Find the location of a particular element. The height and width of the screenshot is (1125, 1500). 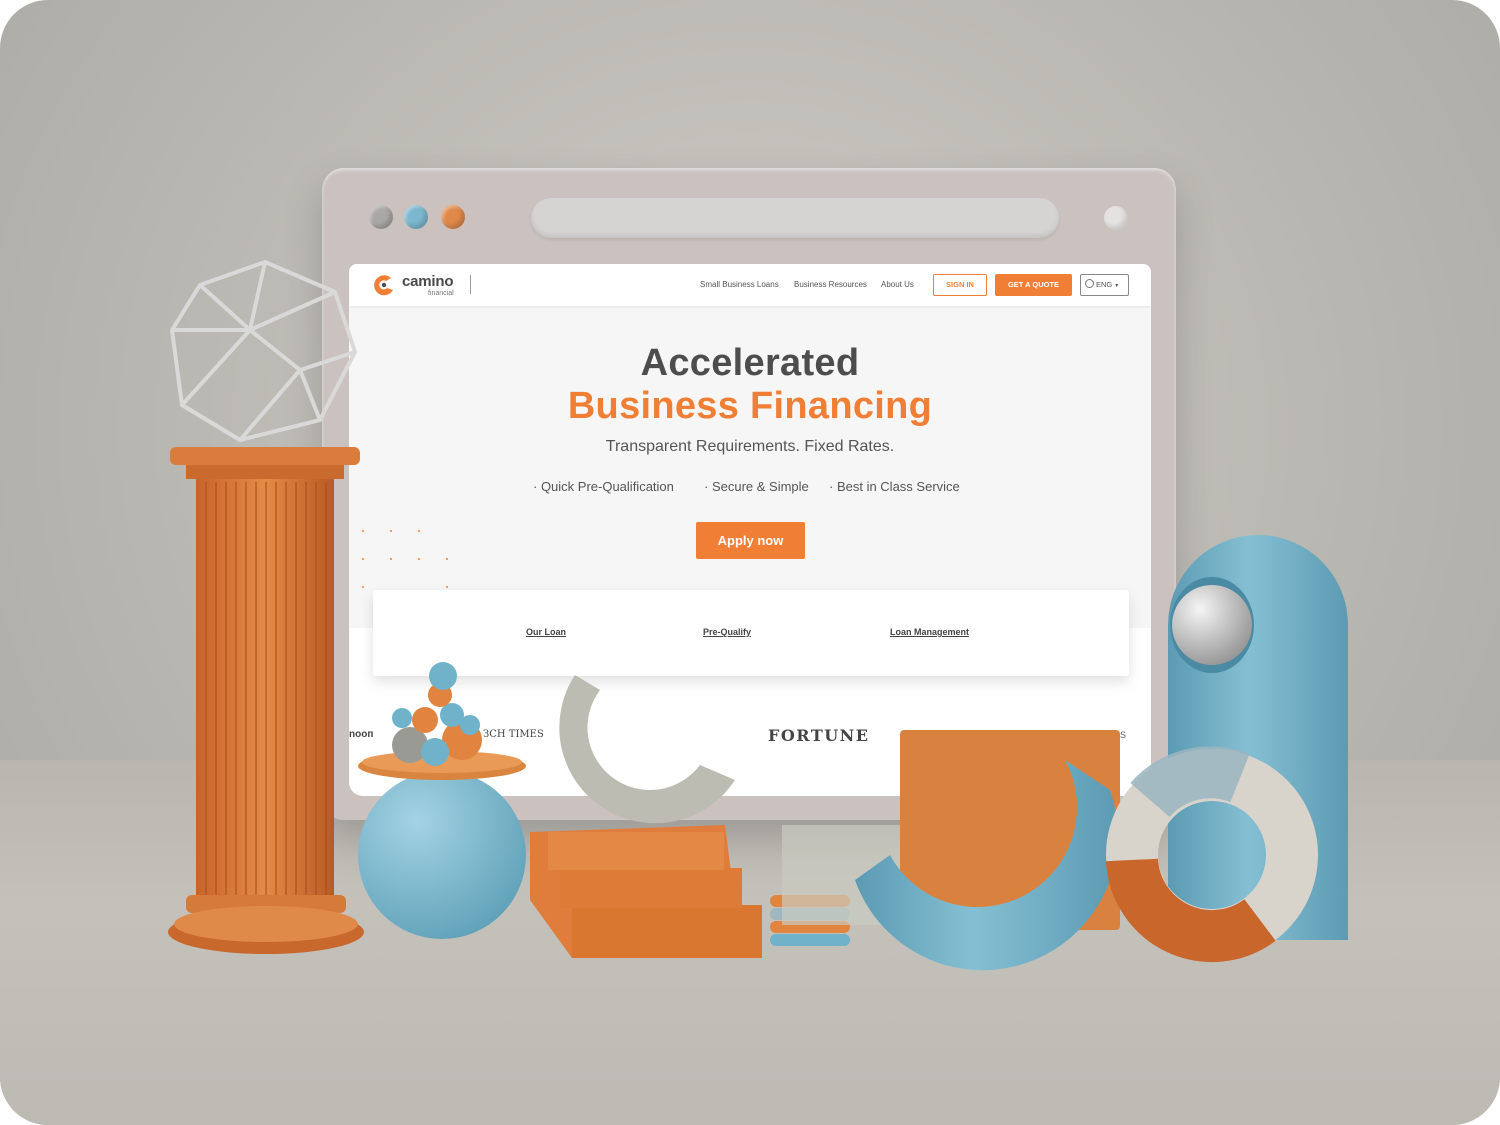

feature-bullet-service: · Best in Class Service is located at coordinates (894, 486).